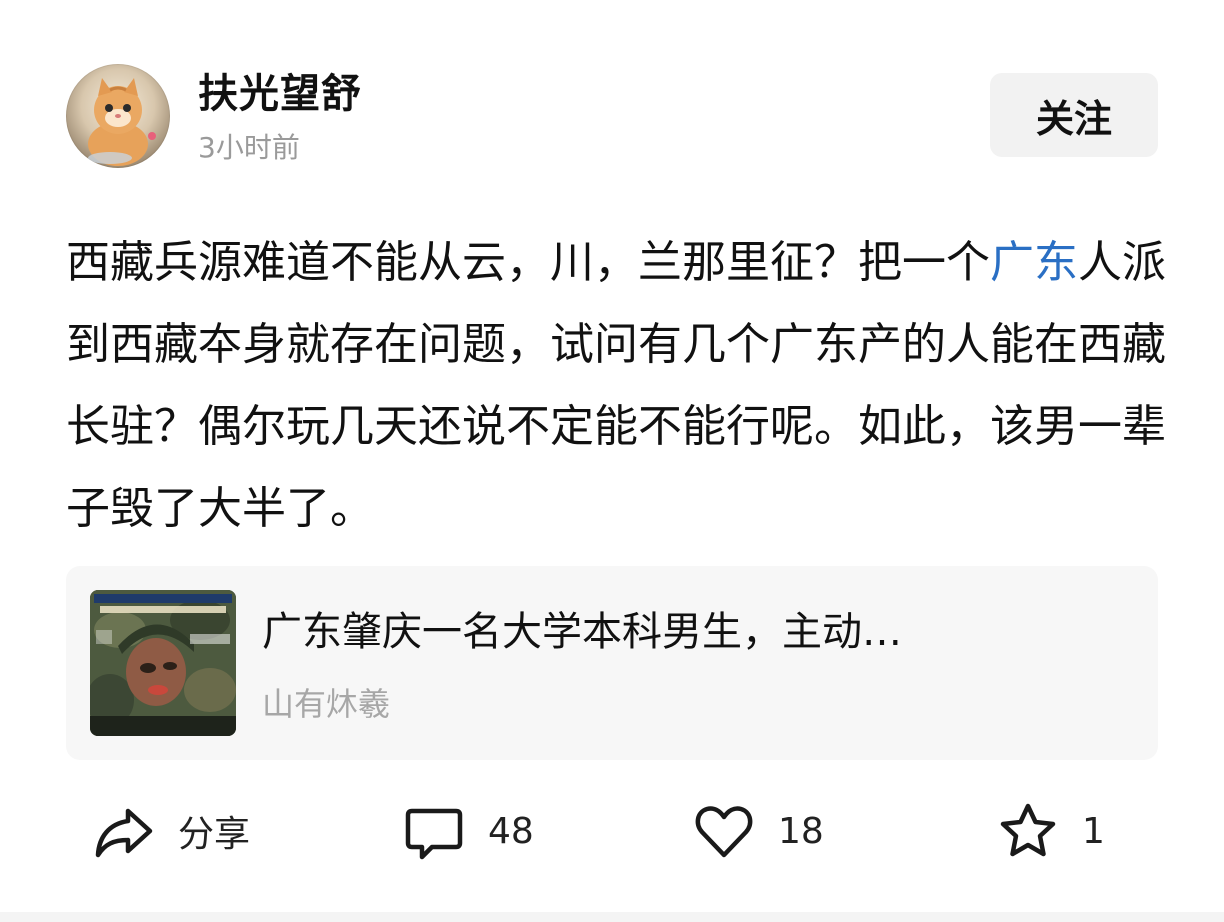 Image resolution: width=1224 pixels, height=922 pixels. I want to click on linked-article-source: 山有炑羲, so click(326, 704).